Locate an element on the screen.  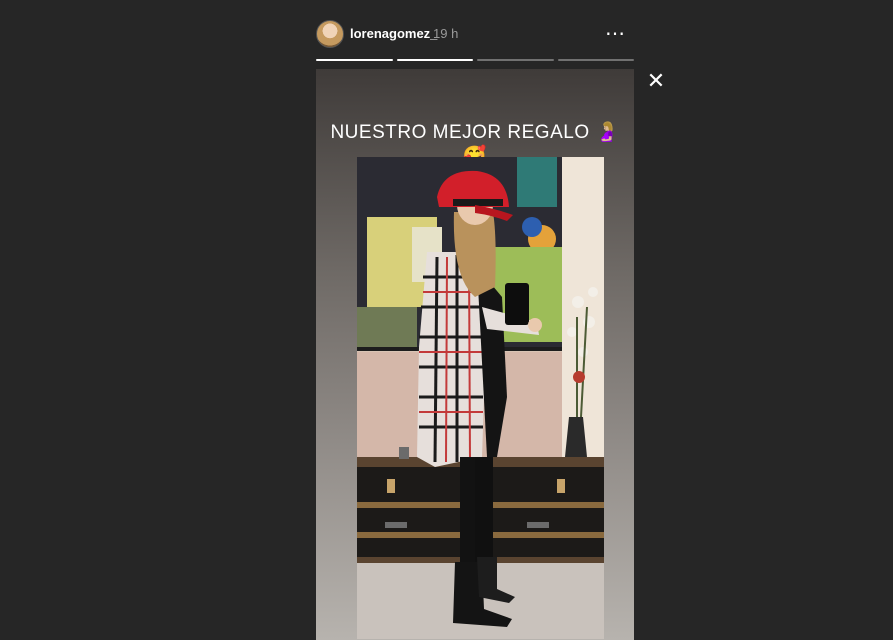
story-progress-bar is located at coordinates (475, 60).